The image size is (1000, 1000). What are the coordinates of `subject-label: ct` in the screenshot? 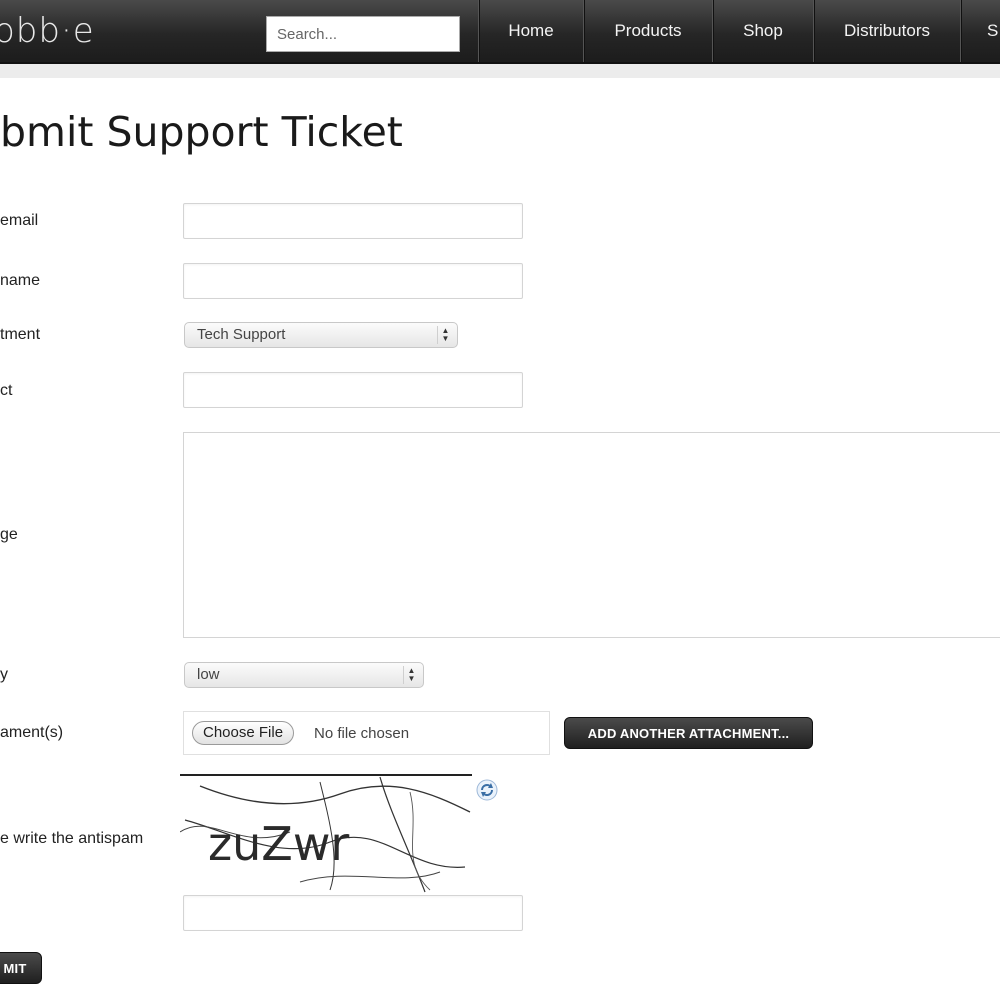 It's located at (6, 390).